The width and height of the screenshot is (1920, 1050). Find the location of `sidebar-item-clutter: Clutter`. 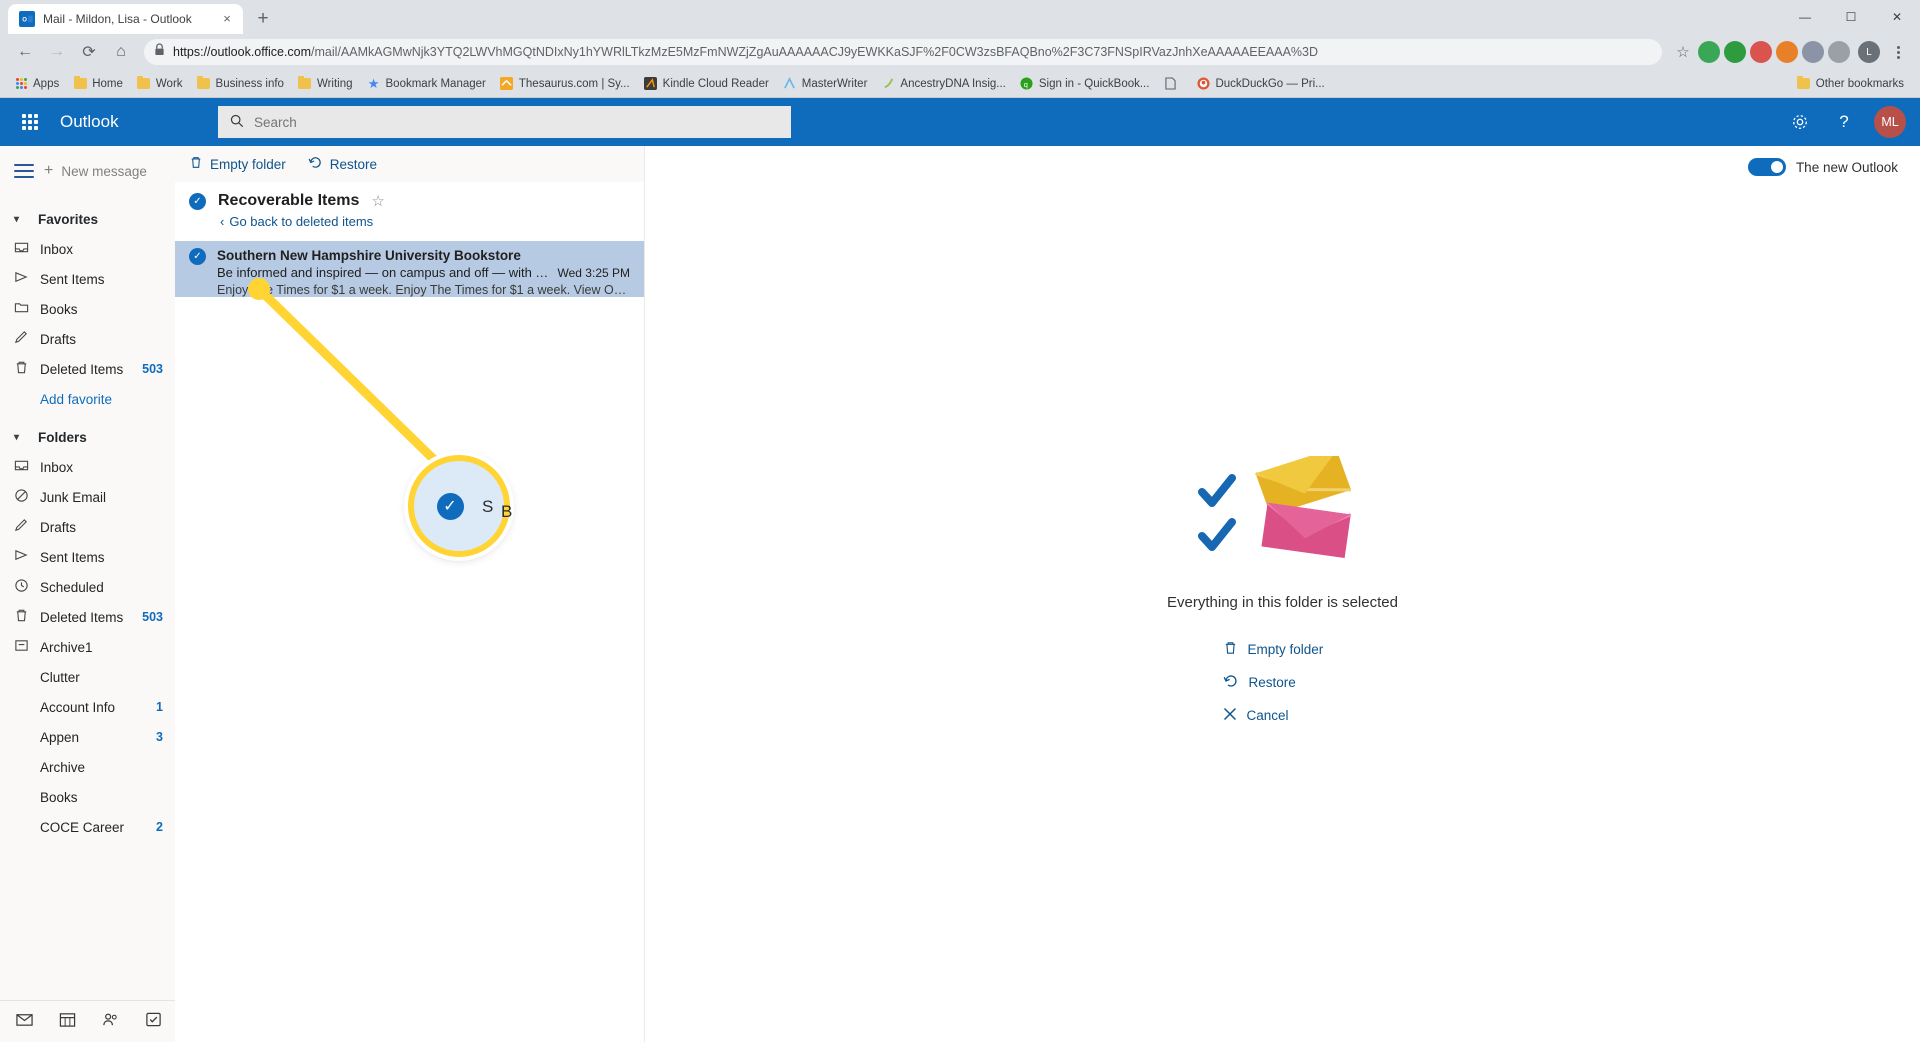

sidebar-item-clutter: Clutter is located at coordinates (87, 677).